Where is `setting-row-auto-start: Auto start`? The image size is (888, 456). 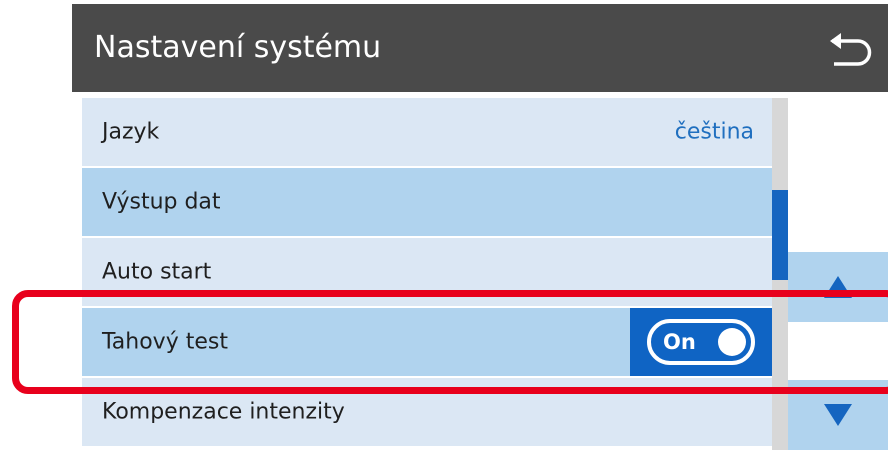 setting-row-auto-start: Auto start is located at coordinates (427, 272).